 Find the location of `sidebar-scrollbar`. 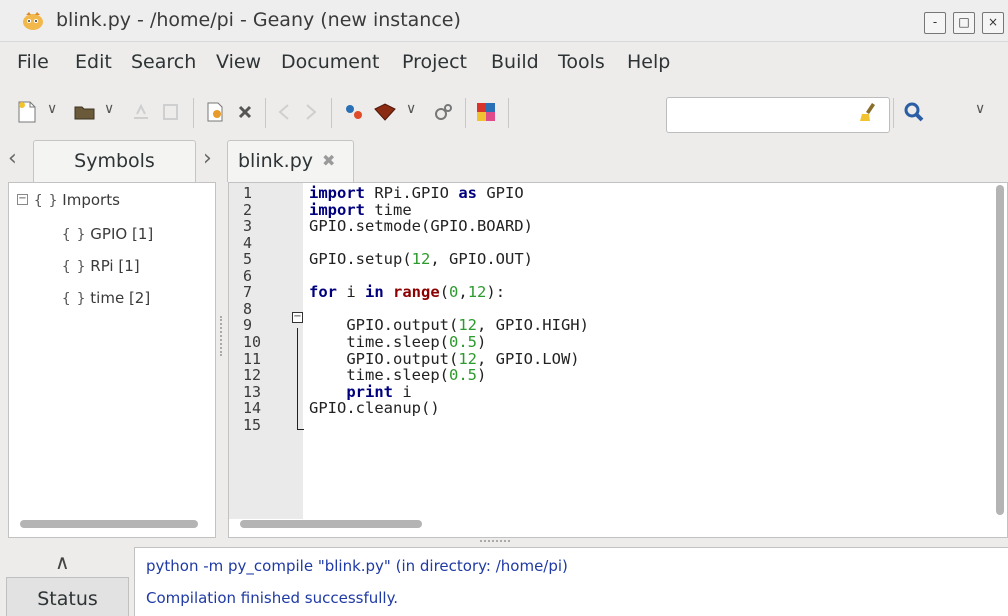

sidebar-scrollbar is located at coordinates (109, 524).